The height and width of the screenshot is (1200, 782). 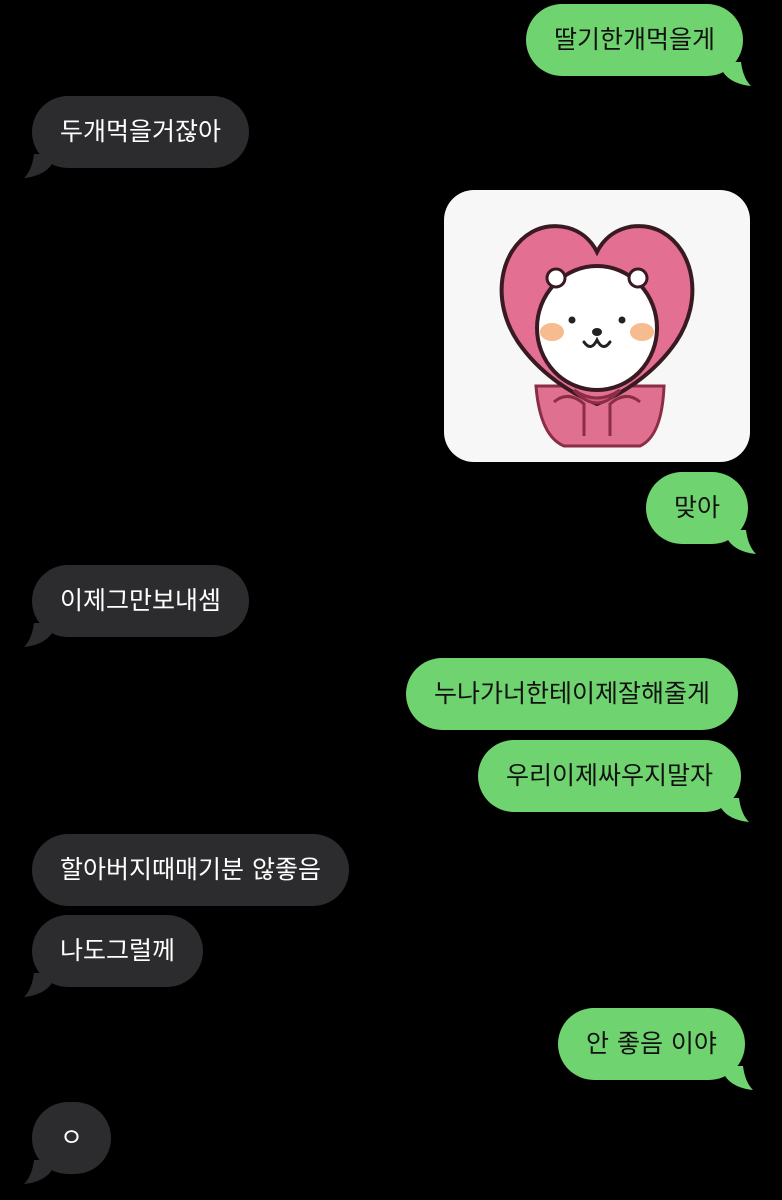 What do you see at coordinates (635, 39) in the screenshot?
I see `message-text: 딸기한개먹을게` at bounding box center [635, 39].